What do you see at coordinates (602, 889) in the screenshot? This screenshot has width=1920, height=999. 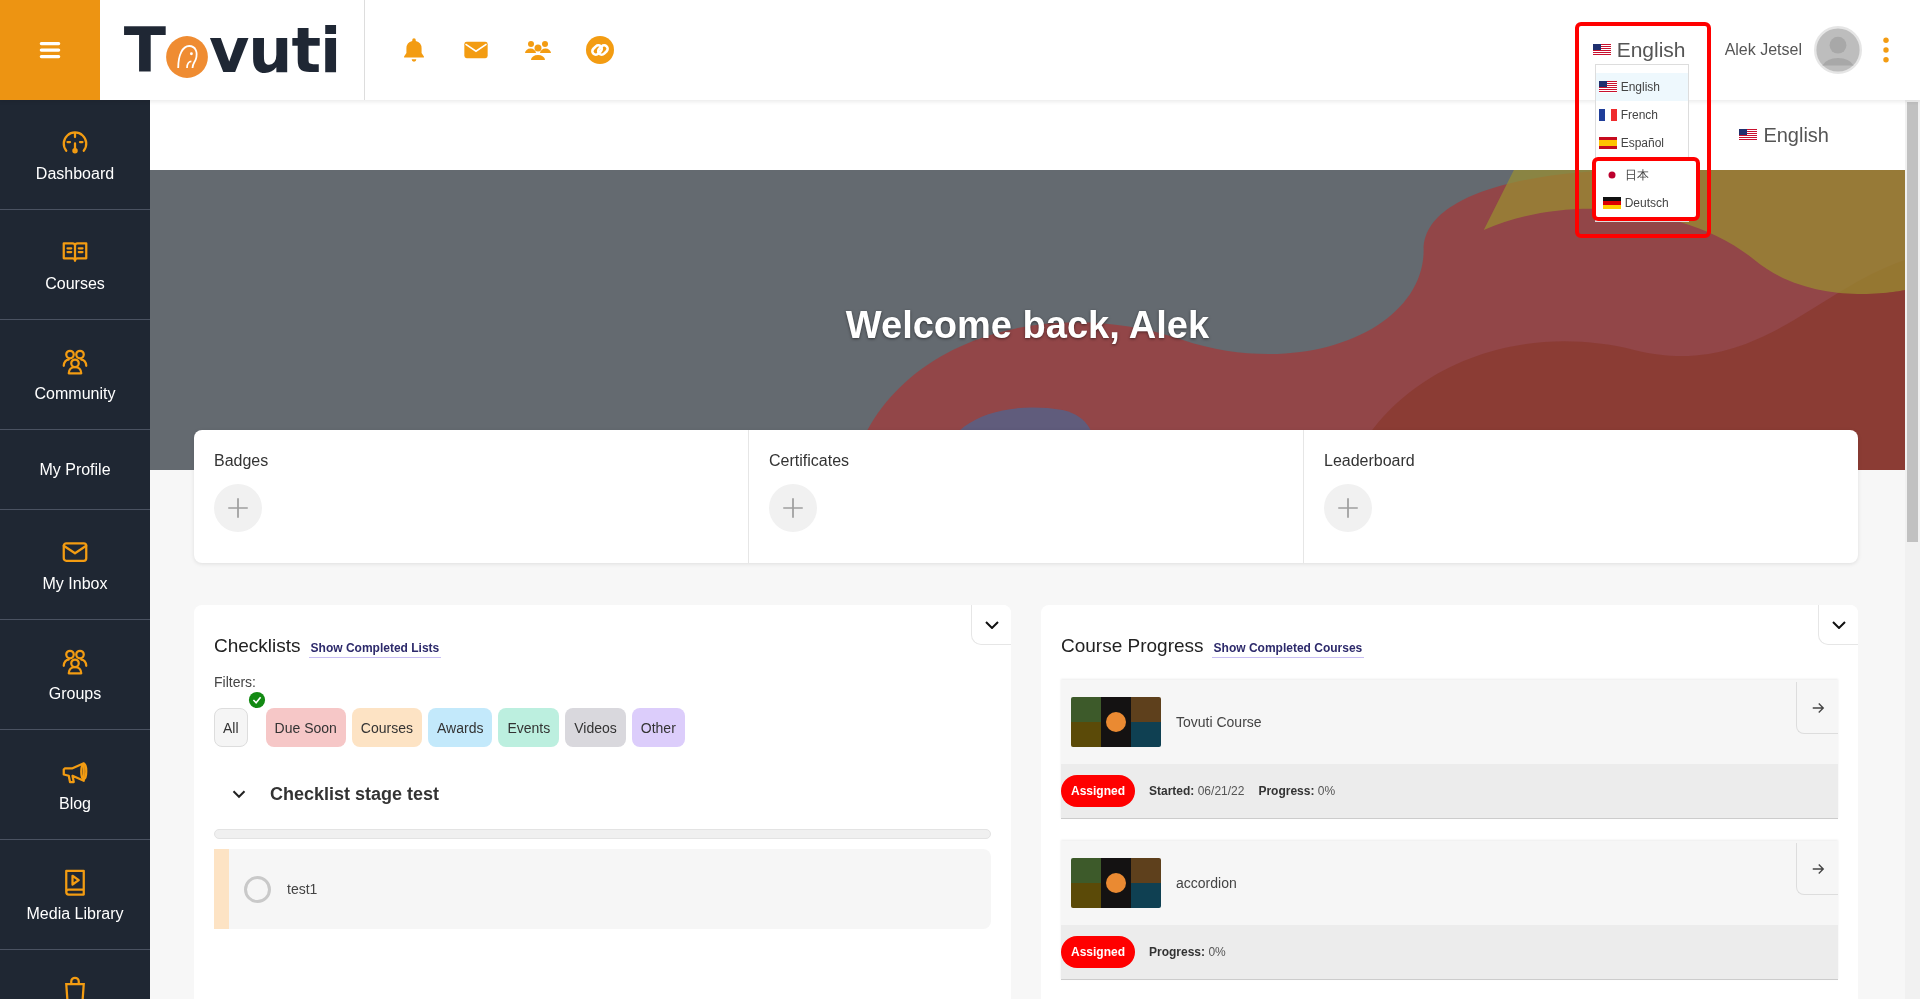 I see `checklist-item: test1` at bounding box center [602, 889].